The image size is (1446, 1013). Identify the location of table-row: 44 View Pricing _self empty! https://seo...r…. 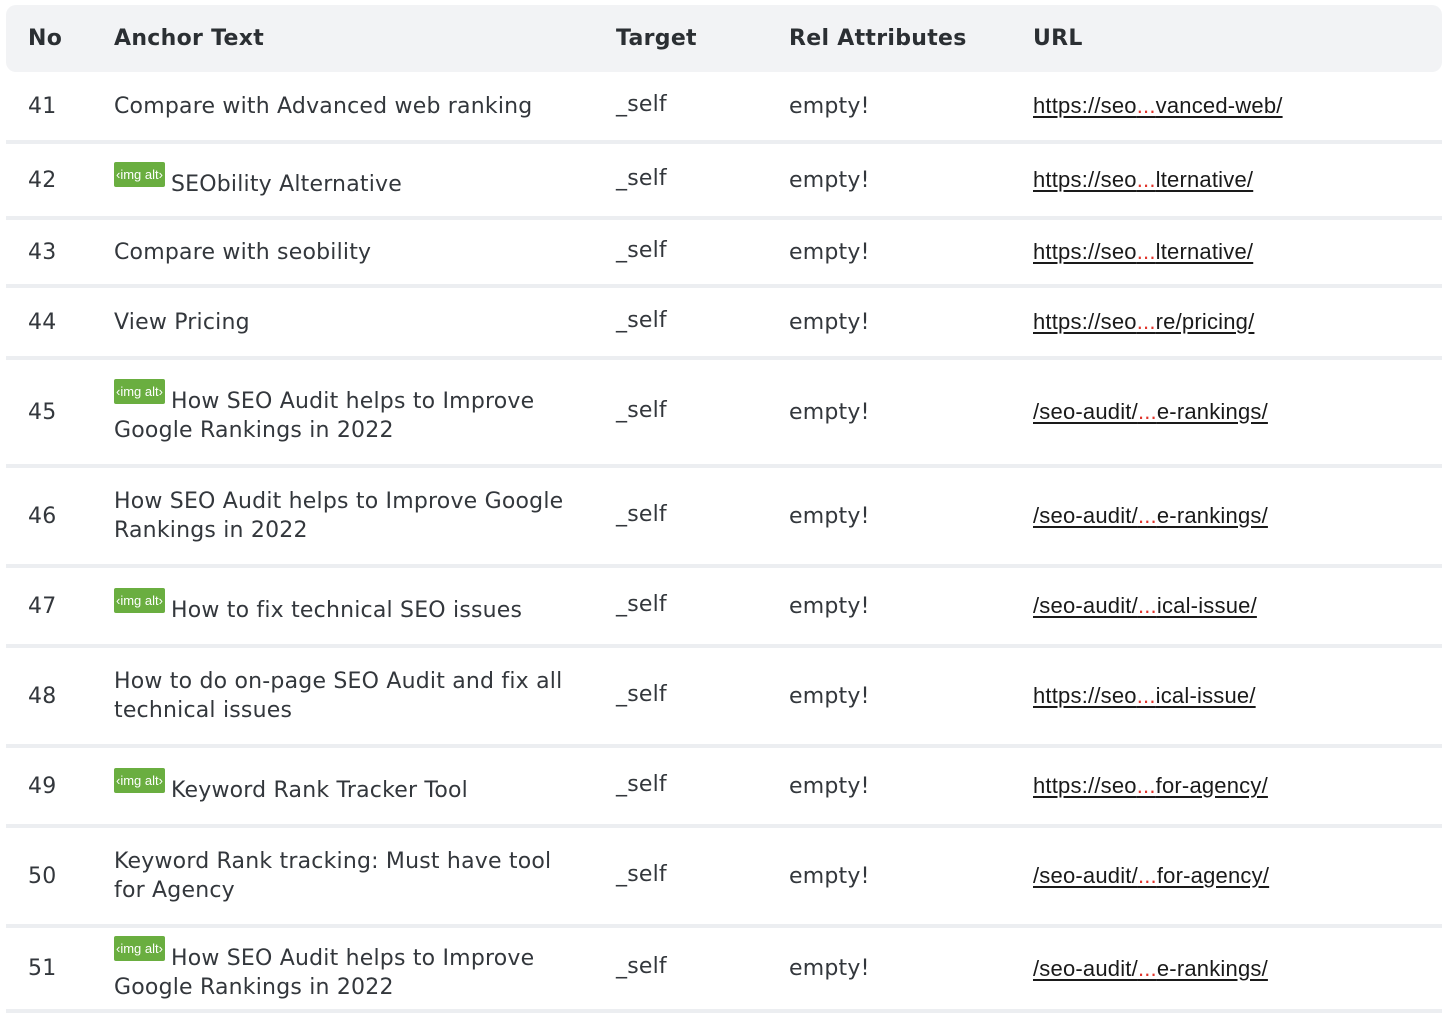
(724, 324).